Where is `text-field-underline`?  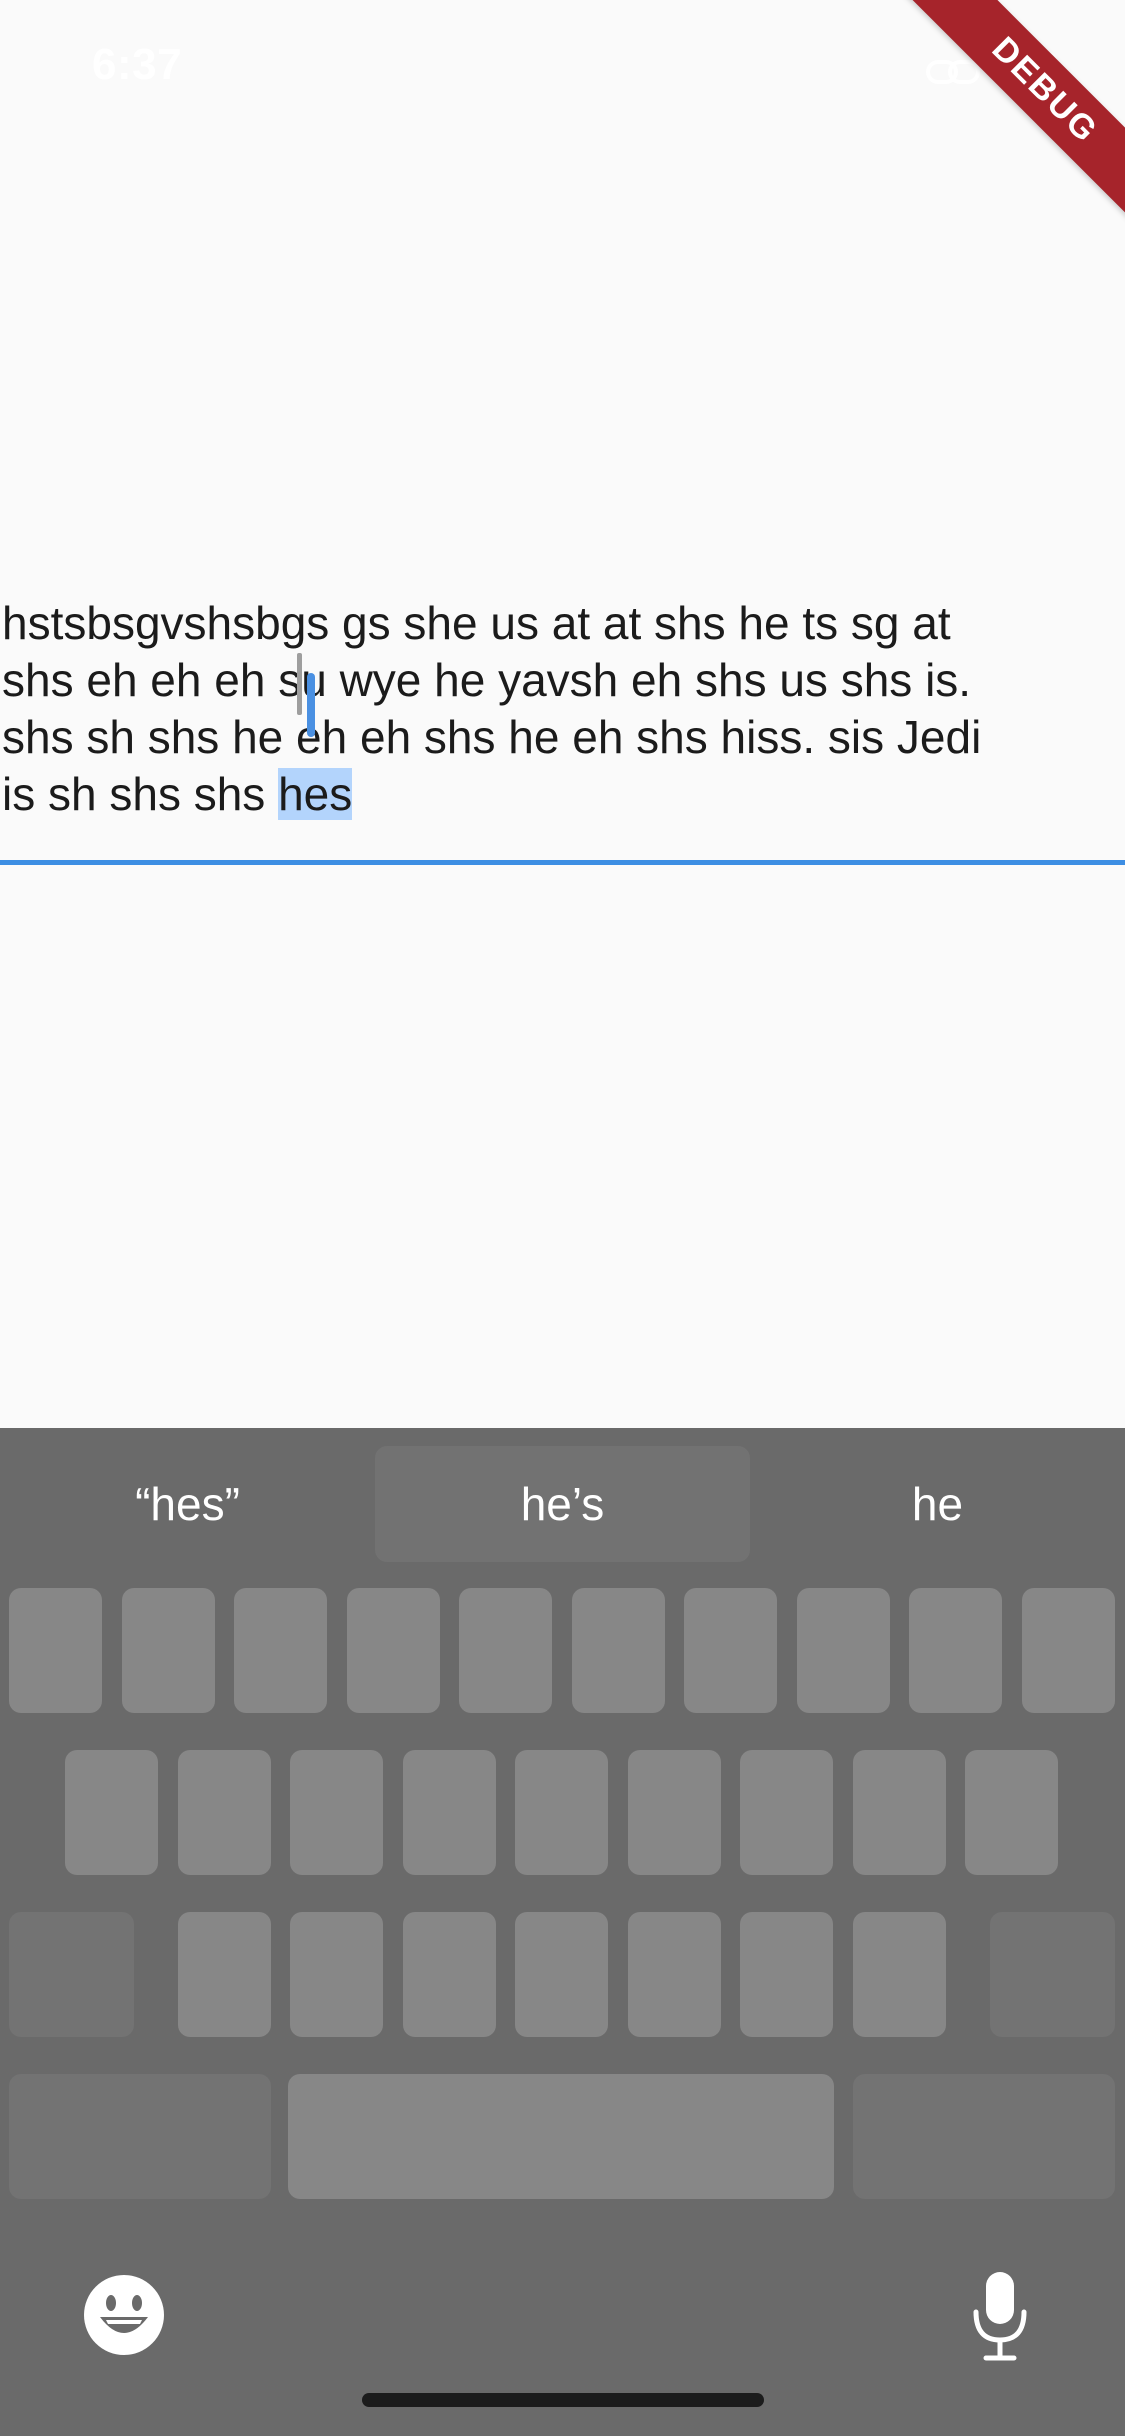
text-field-underline is located at coordinates (562, 862).